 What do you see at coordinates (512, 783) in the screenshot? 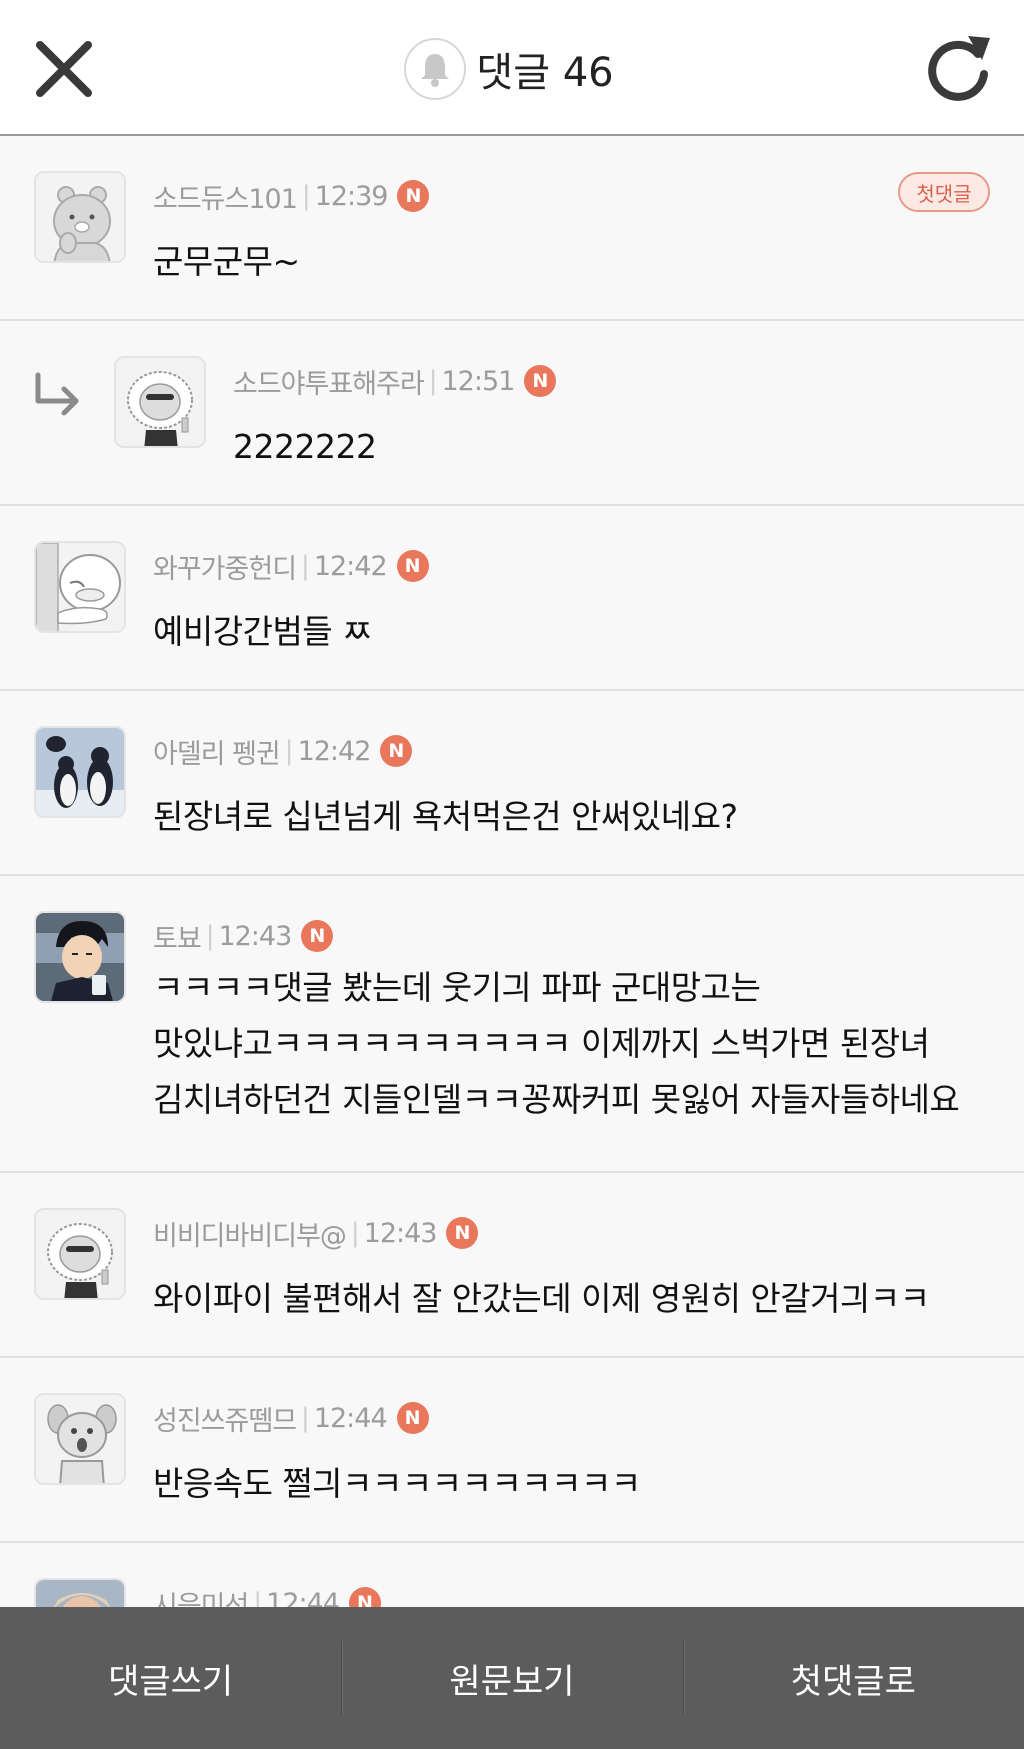
I see `comment-item: 아델리 펭귄 | 12:42 N 된장녀로 십년넘게 욕처먹은건 안써있네요?` at bounding box center [512, 783].